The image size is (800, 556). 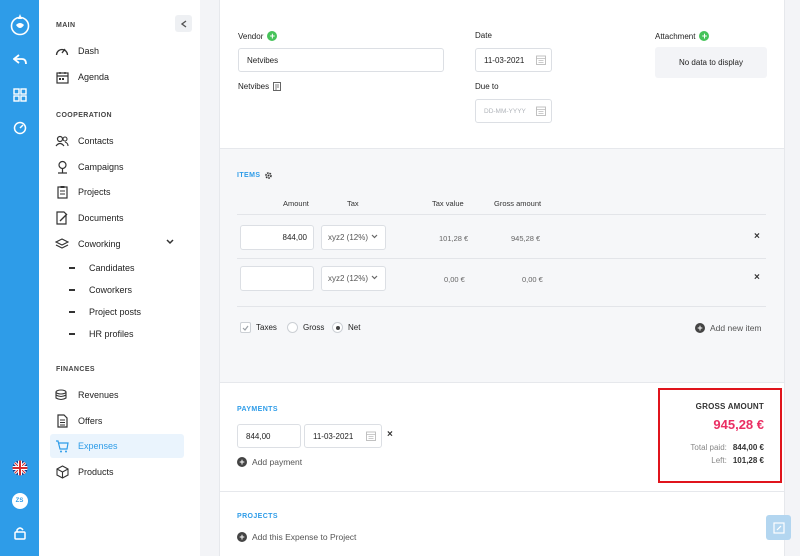 I want to click on gauge-icon, so click(x=19, y=128).